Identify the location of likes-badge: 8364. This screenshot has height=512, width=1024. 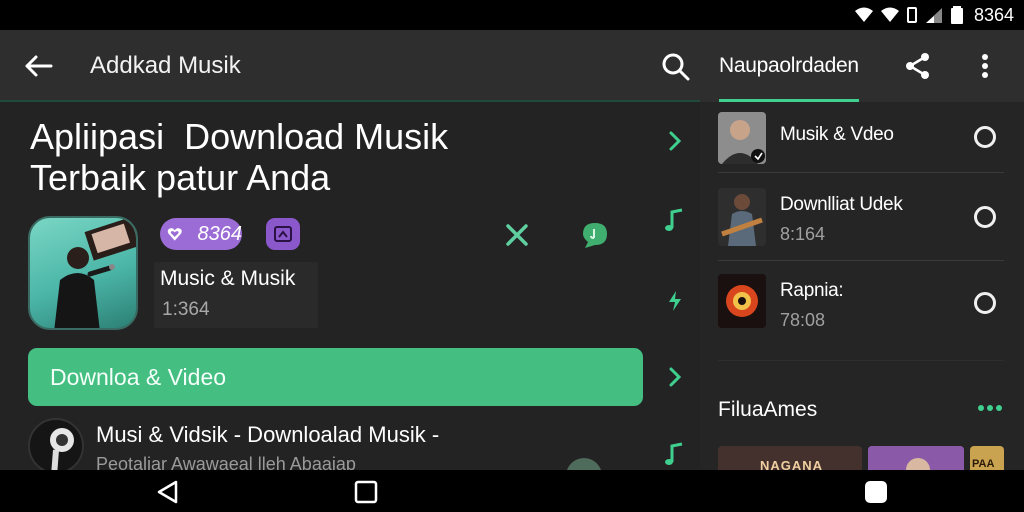
(201, 234).